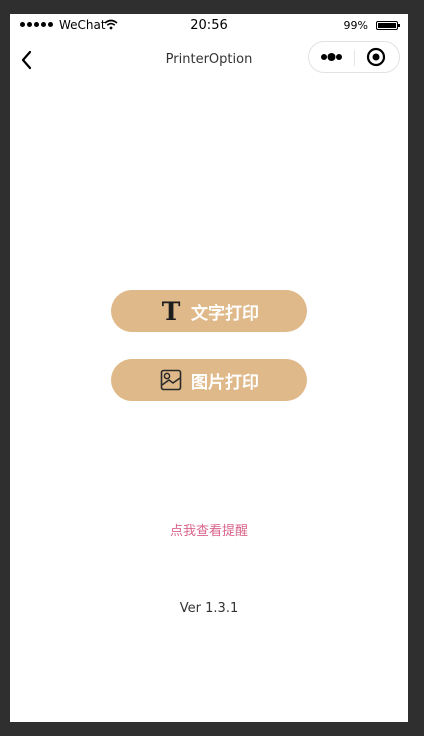 Image resolution: width=424 pixels, height=736 pixels. Describe the element at coordinates (209, 26) in the screenshot. I see `status-bar: WeChat 20:56 99%` at that location.